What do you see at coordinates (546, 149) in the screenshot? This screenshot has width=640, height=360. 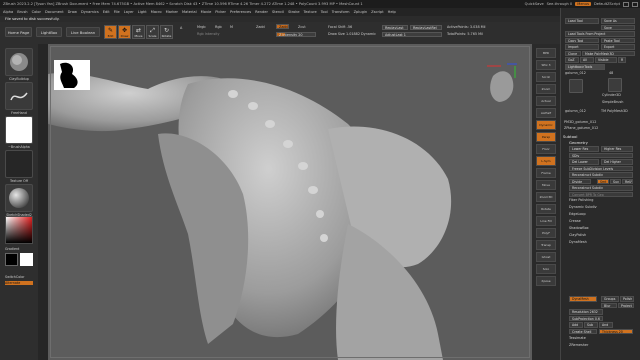 I see `floor-button: Floor` at bounding box center [546, 149].